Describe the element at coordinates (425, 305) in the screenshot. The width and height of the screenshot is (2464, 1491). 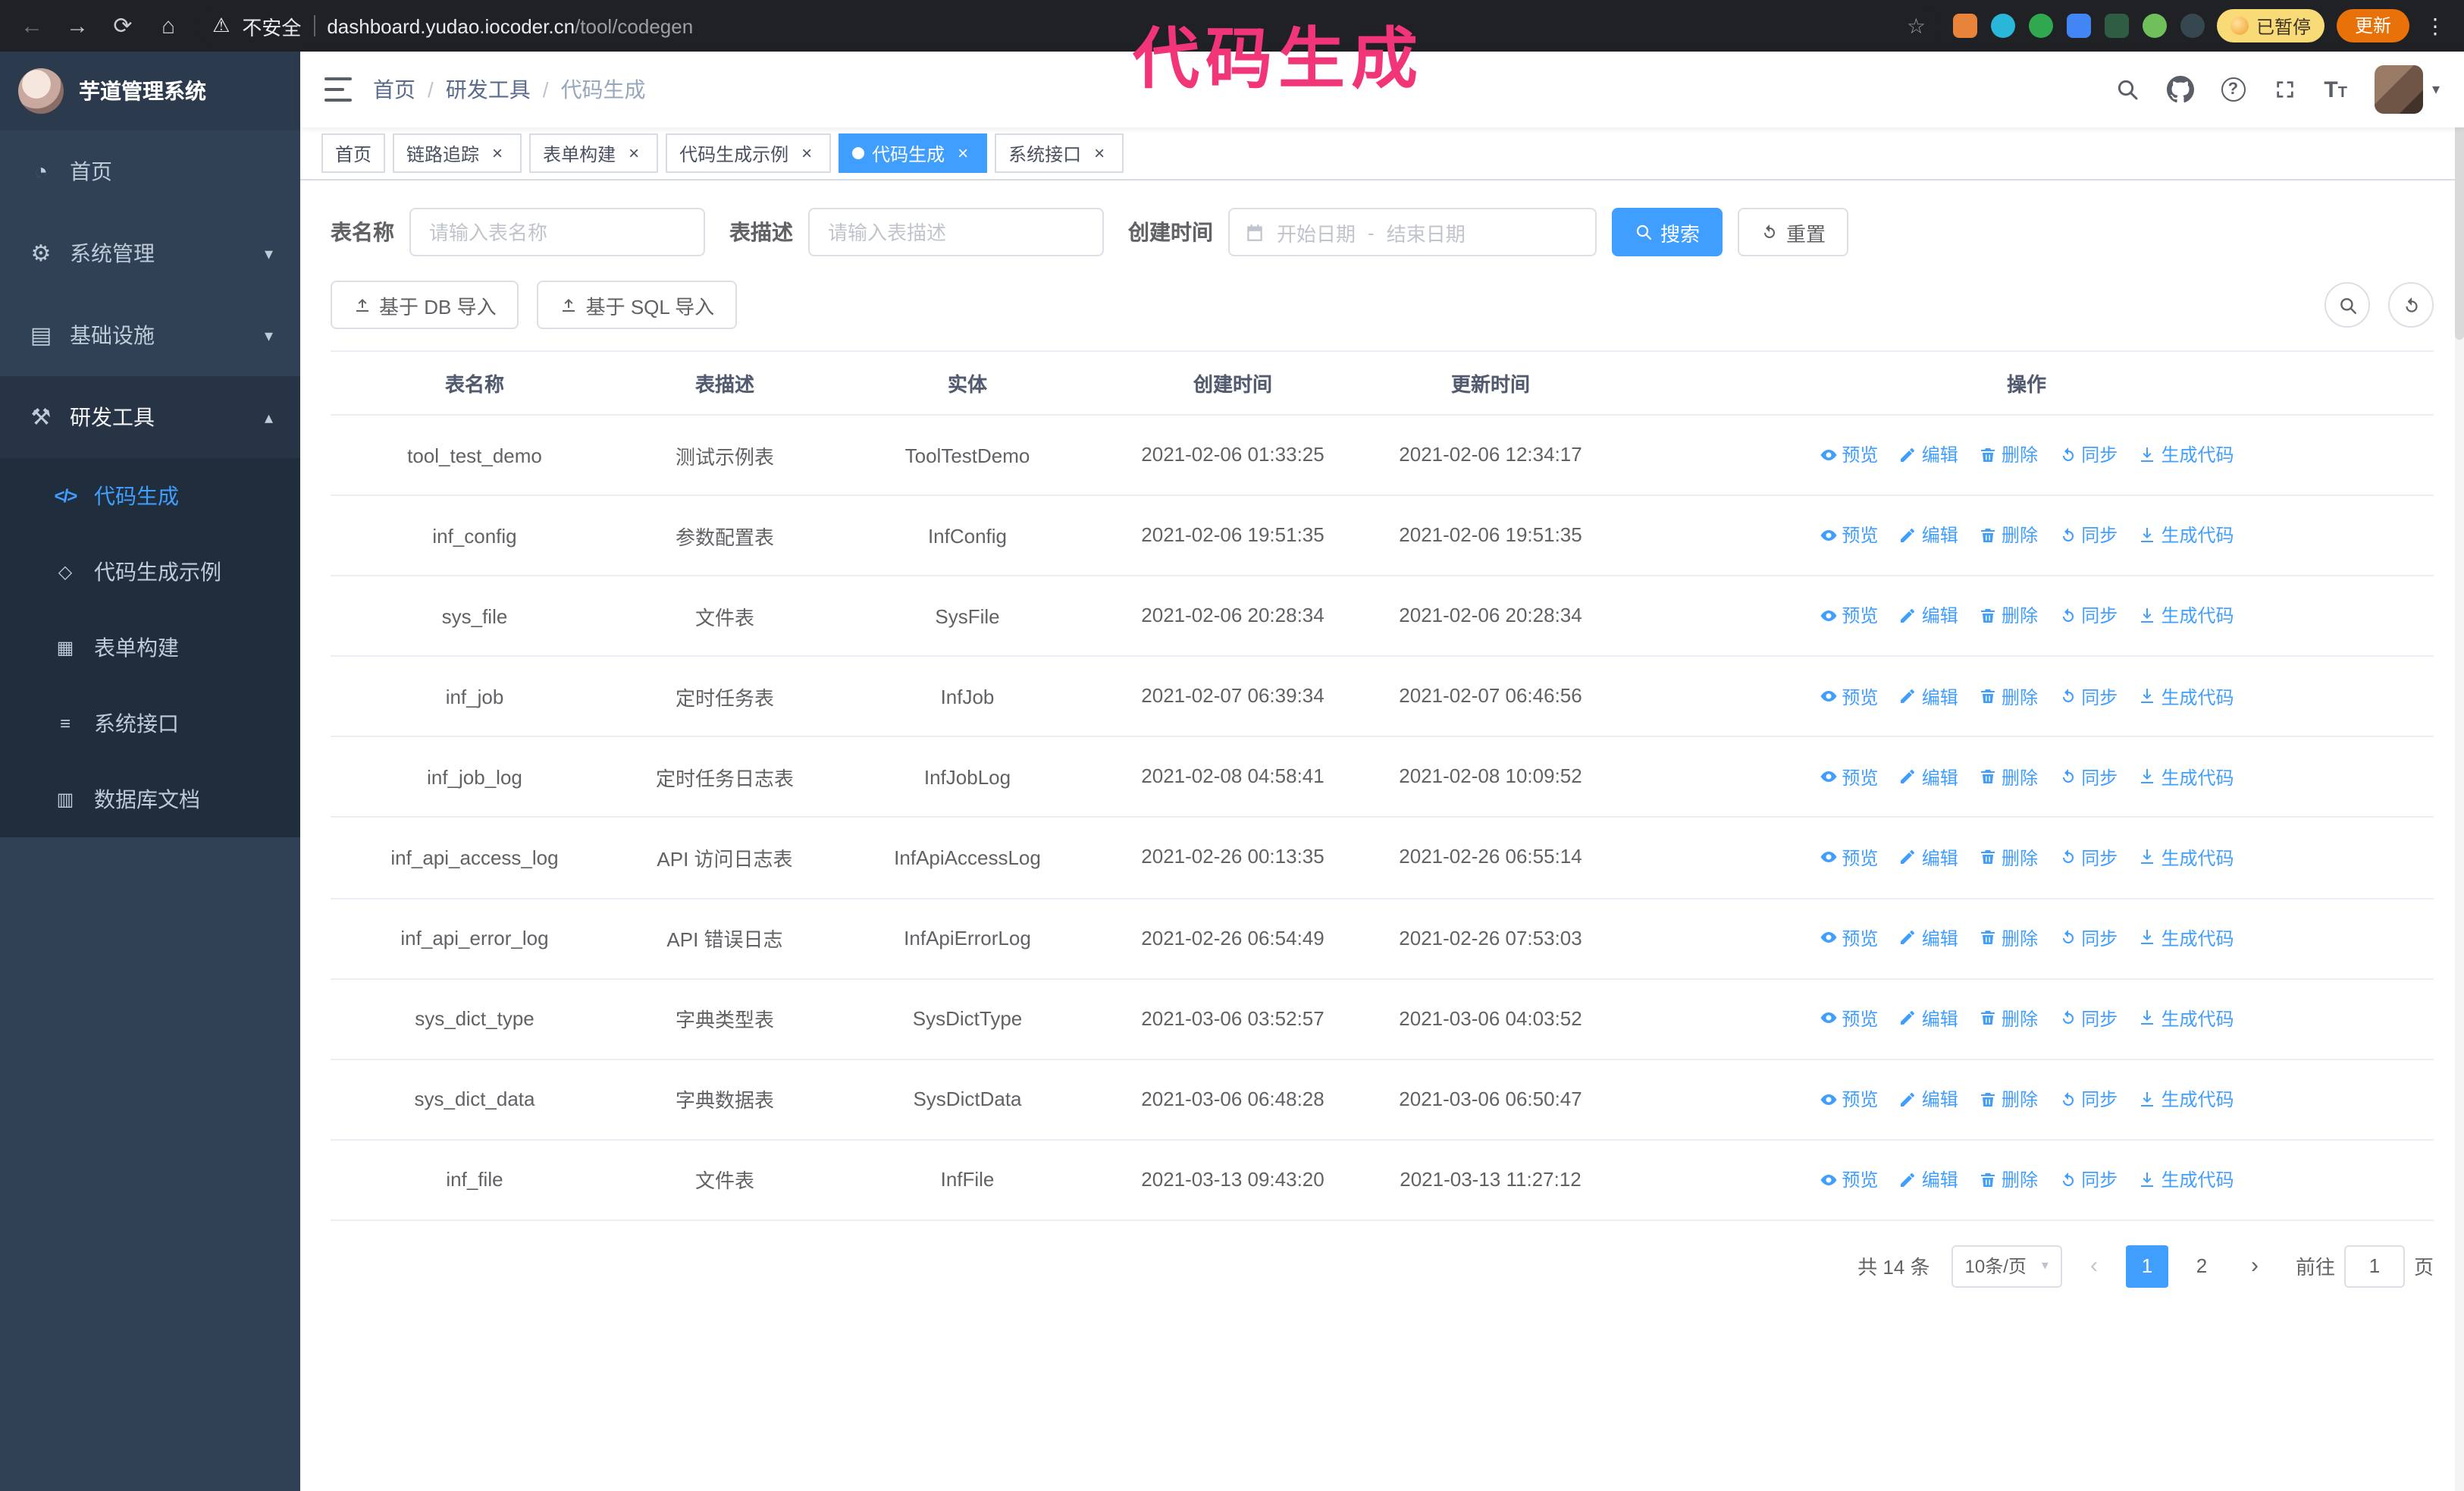
I see `import-db-button: 基于 DB 导入` at that location.